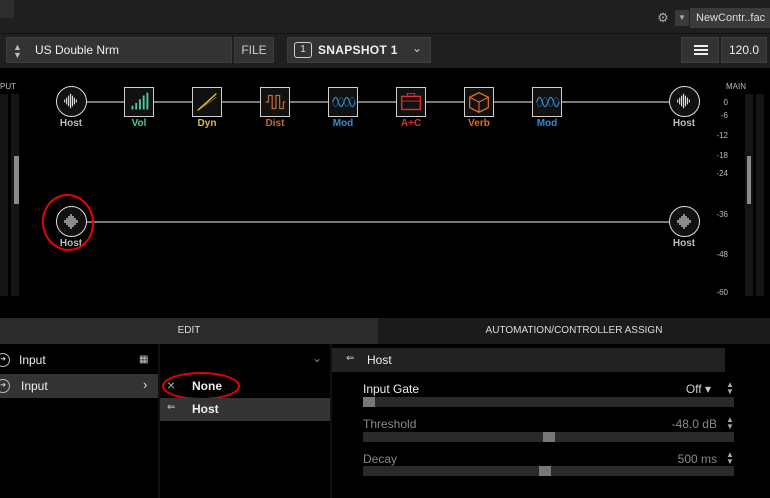  Describe the element at coordinates (77, 50) in the screenshot. I see `preset-name: US Double Nrm` at that location.